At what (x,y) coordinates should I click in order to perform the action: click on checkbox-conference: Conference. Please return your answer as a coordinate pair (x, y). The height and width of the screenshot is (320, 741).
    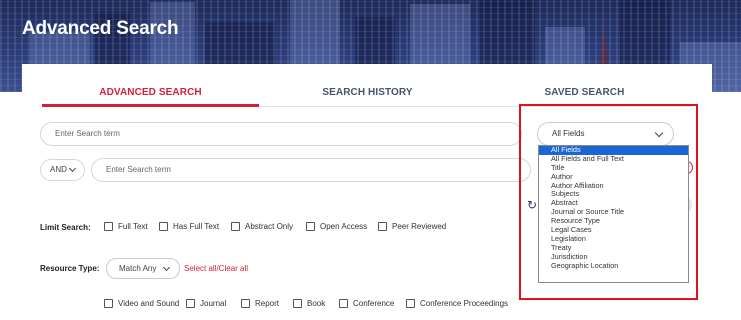
    Looking at the image, I should click on (366, 303).